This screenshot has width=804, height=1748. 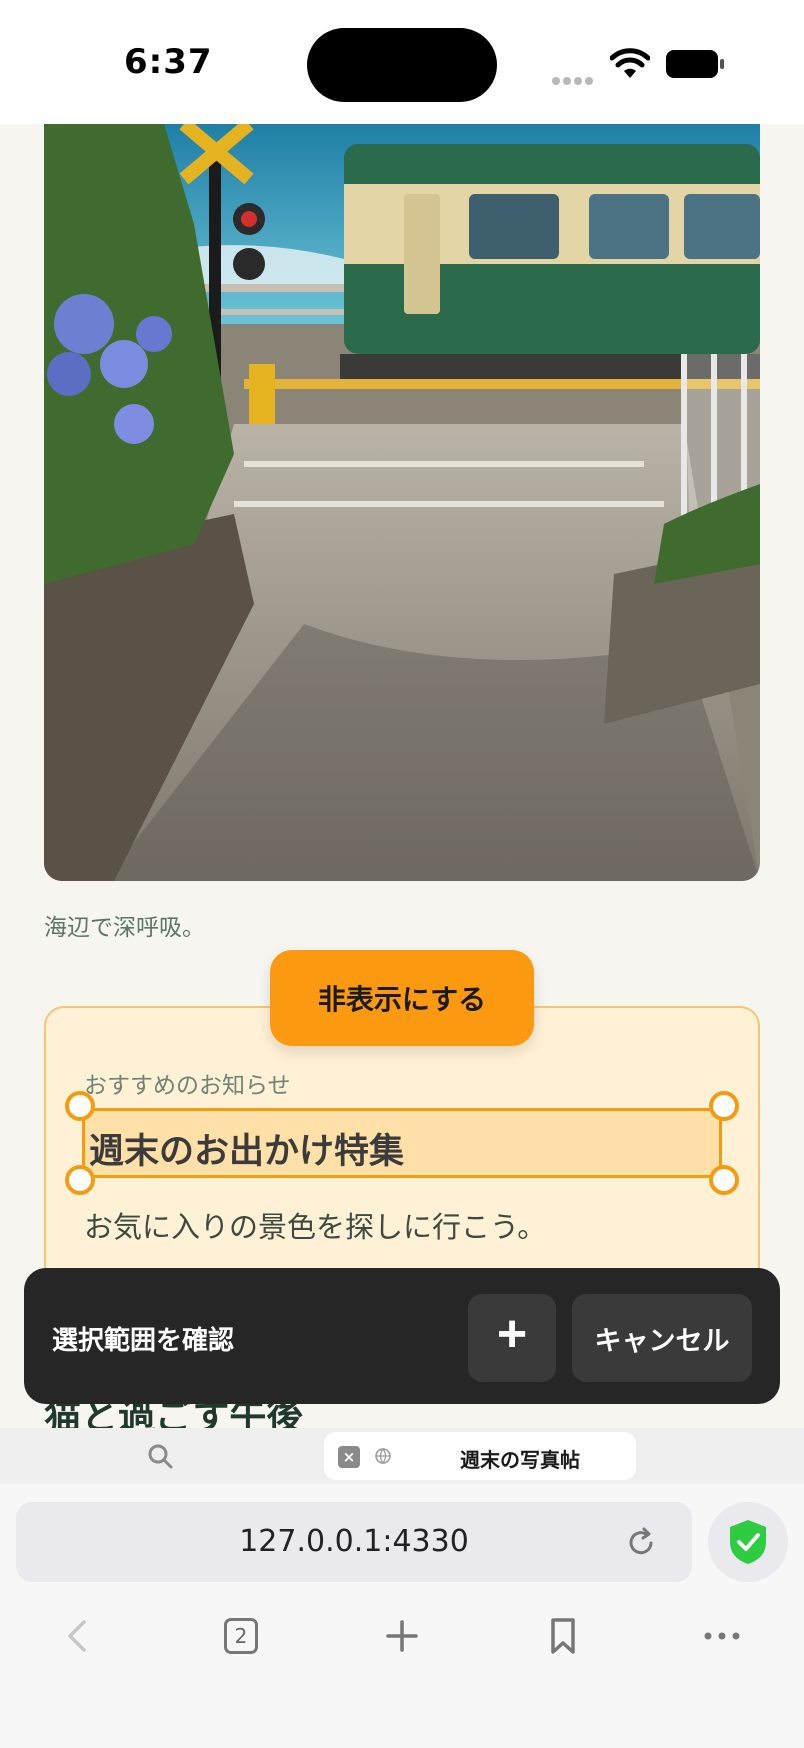 I want to click on back-icon, so click(x=78, y=1636).